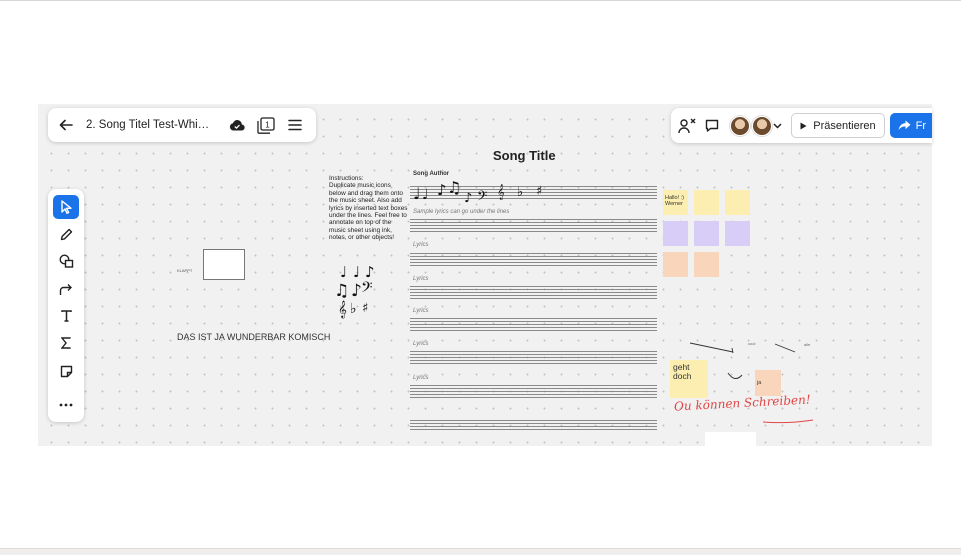 Image resolution: width=961 pixels, height=555 pixels. I want to click on share-button: Fr, so click(910, 125).